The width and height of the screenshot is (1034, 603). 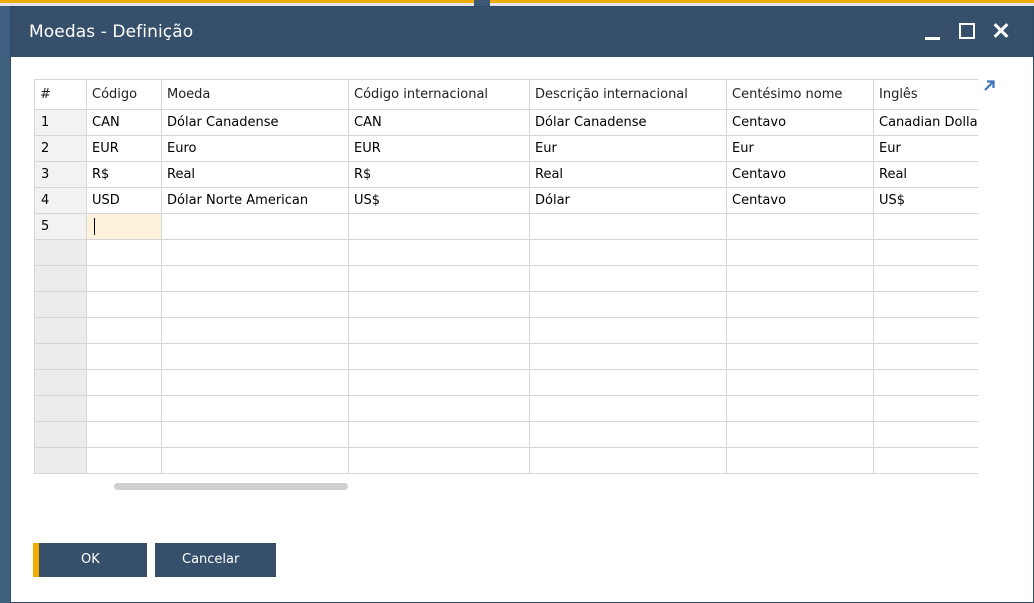 I want to click on table-row-new: 5, so click(x=506, y=226).